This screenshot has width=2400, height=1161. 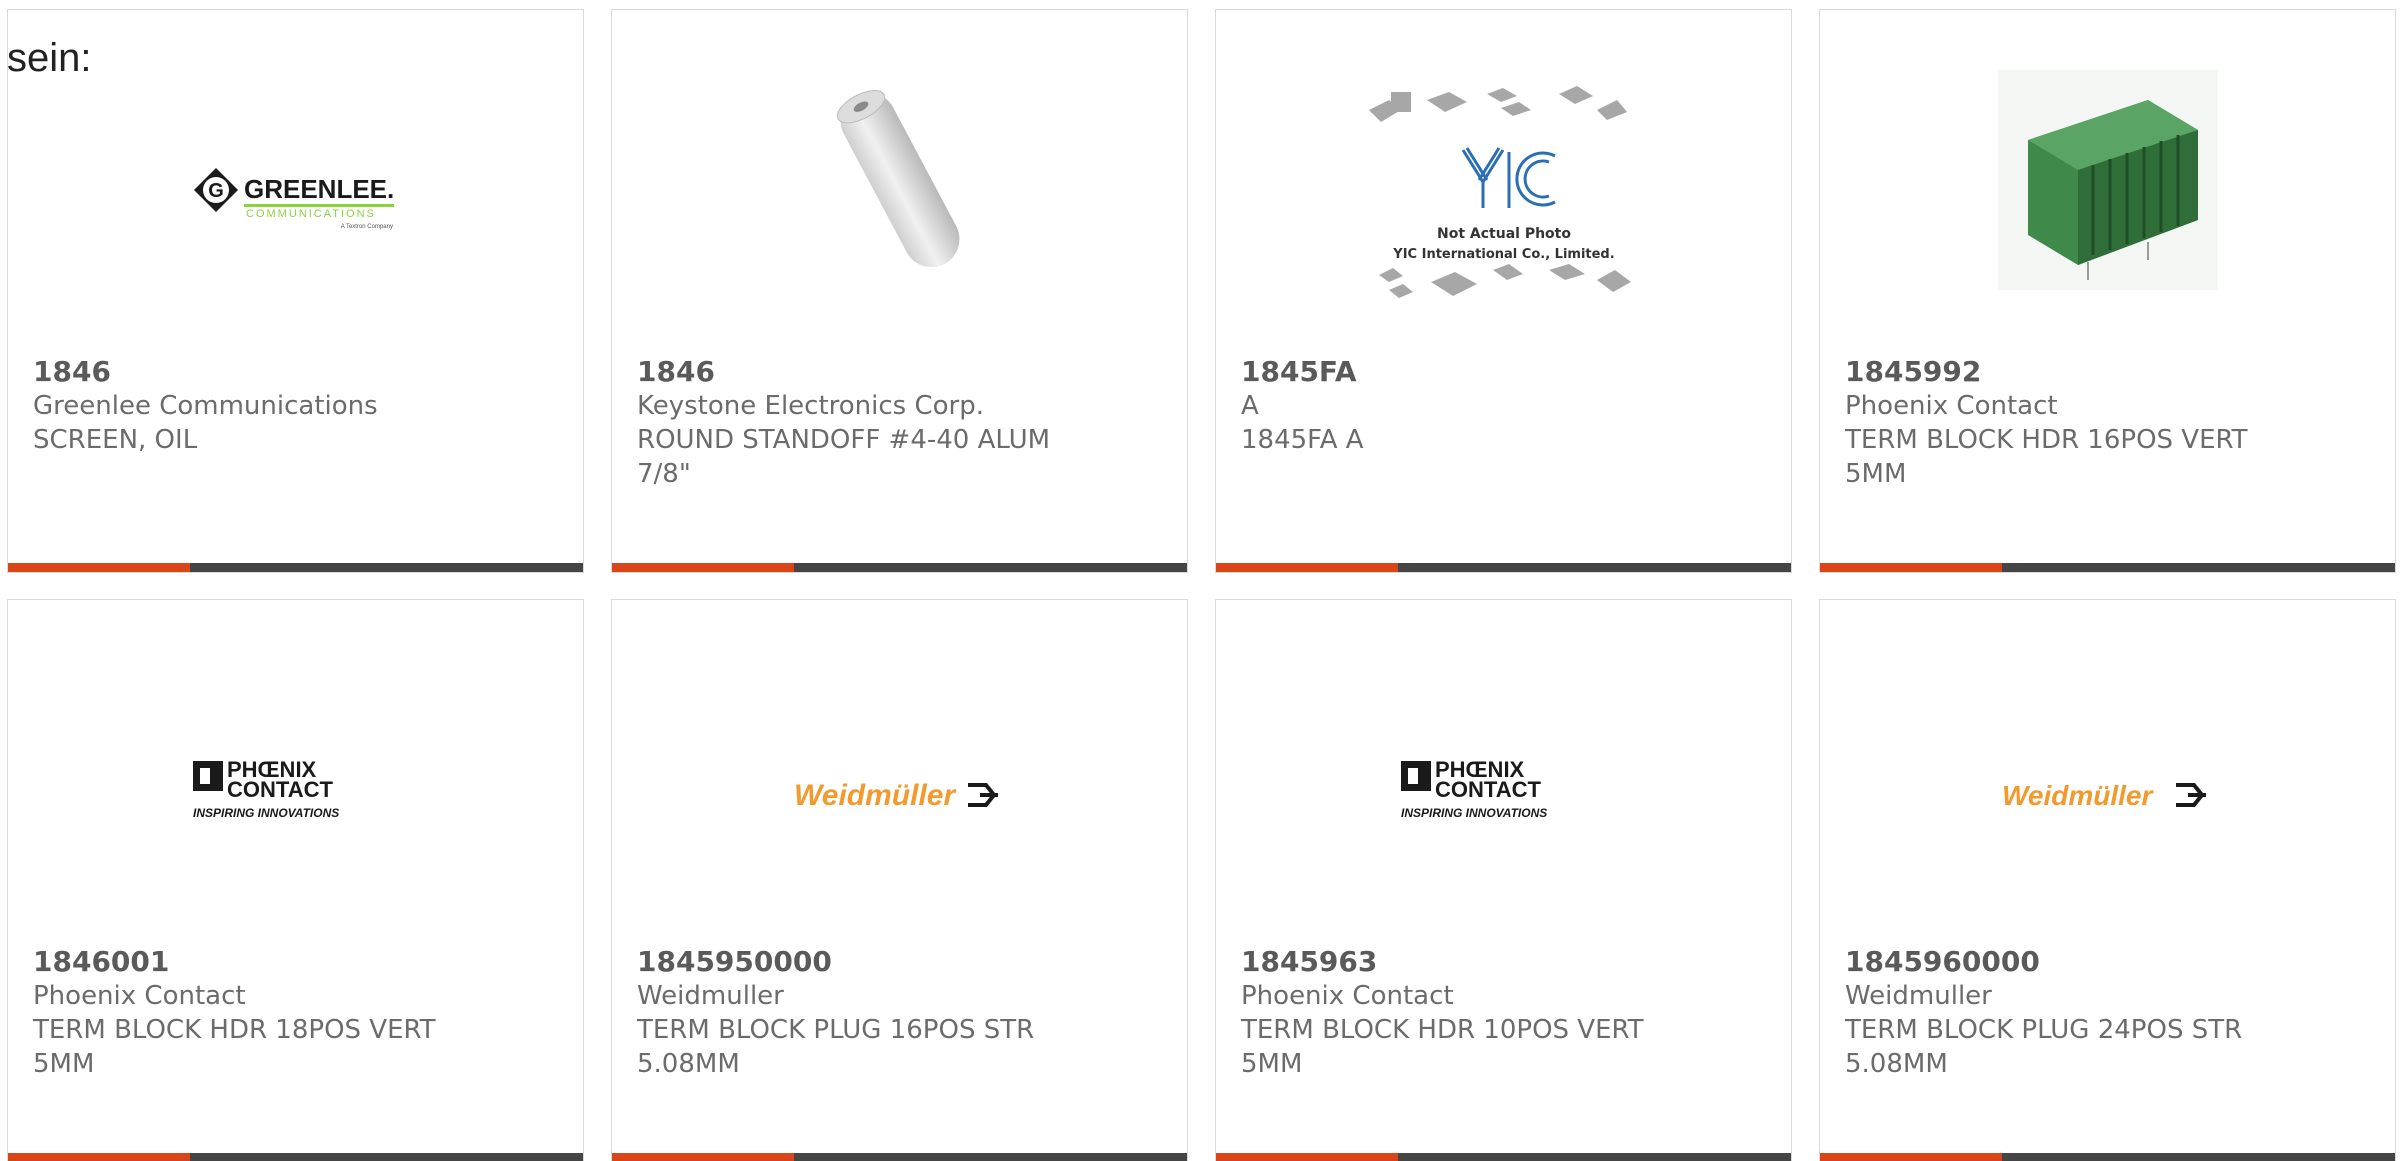 What do you see at coordinates (836, 1030) in the screenshot?
I see `description: TERM BLOCK PLUG 16POS STR` at bounding box center [836, 1030].